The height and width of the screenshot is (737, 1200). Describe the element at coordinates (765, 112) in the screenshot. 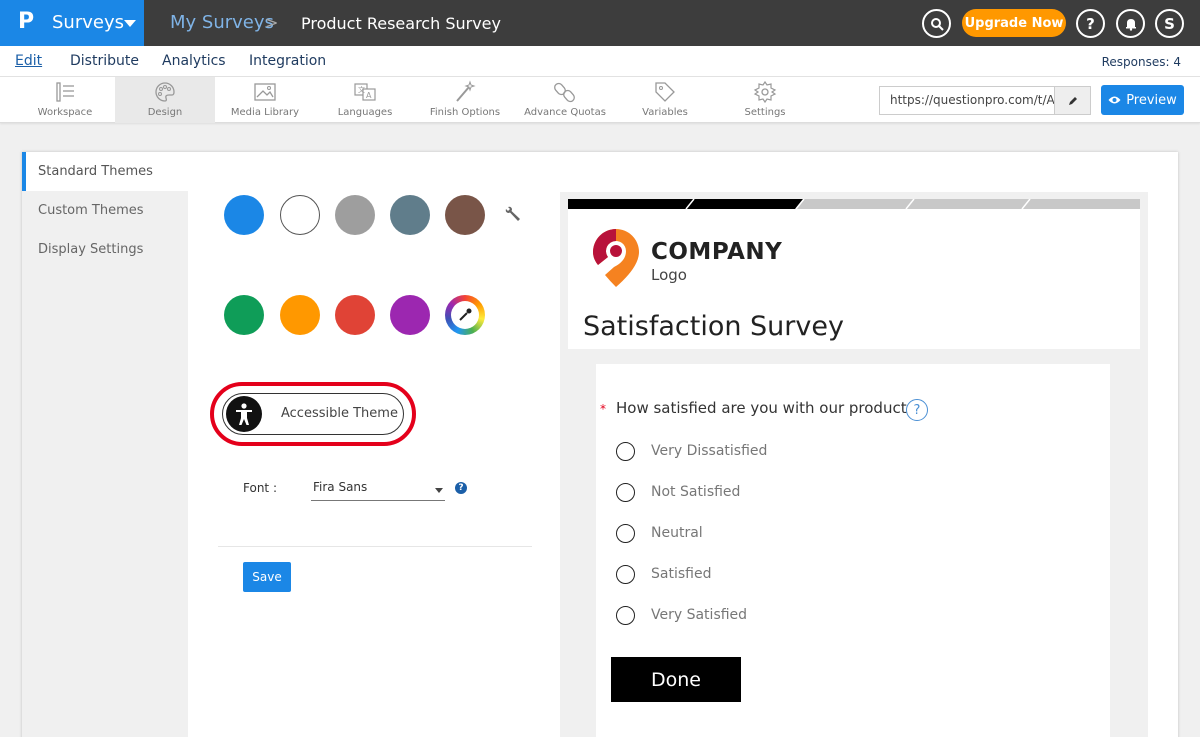

I see `toolbar-label: Settings` at that location.